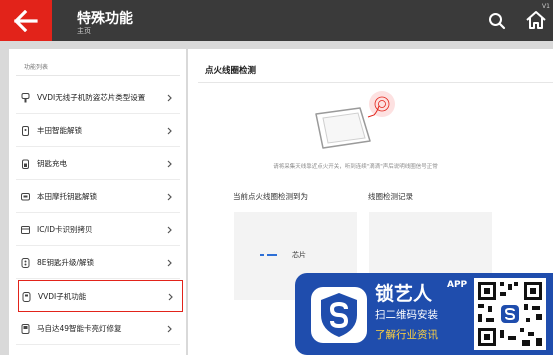  Describe the element at coordinates (65, 229) in the screenshot. I see `sidebar-item-label: IC/ID卡识别拷贝` at that location.